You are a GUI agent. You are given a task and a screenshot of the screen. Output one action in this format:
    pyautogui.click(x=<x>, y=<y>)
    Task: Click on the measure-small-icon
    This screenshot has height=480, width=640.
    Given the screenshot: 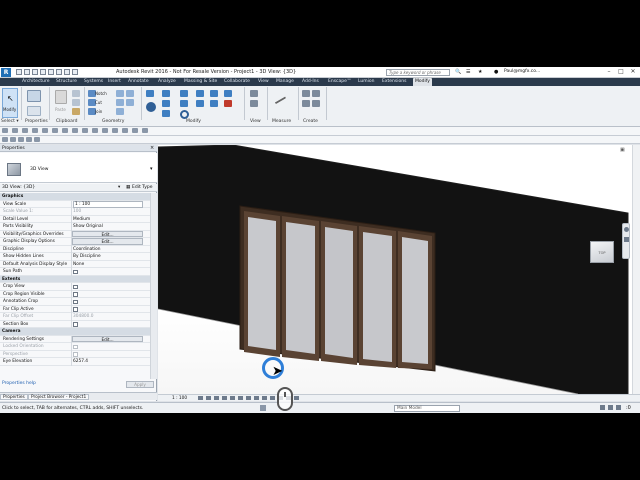 What is the action you would take?
    pyautogui.click(x=65, y=130)
    